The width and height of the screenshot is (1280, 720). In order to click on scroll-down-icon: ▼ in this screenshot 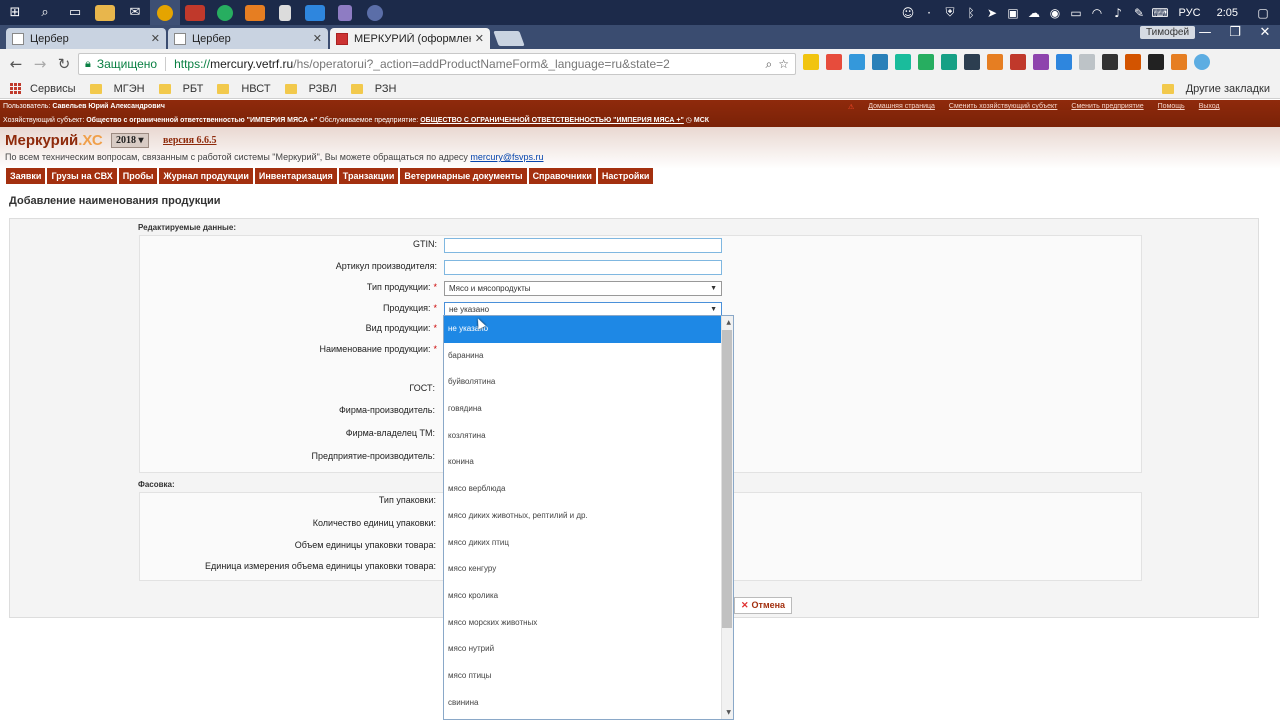, I will do `click(728, 712)`.